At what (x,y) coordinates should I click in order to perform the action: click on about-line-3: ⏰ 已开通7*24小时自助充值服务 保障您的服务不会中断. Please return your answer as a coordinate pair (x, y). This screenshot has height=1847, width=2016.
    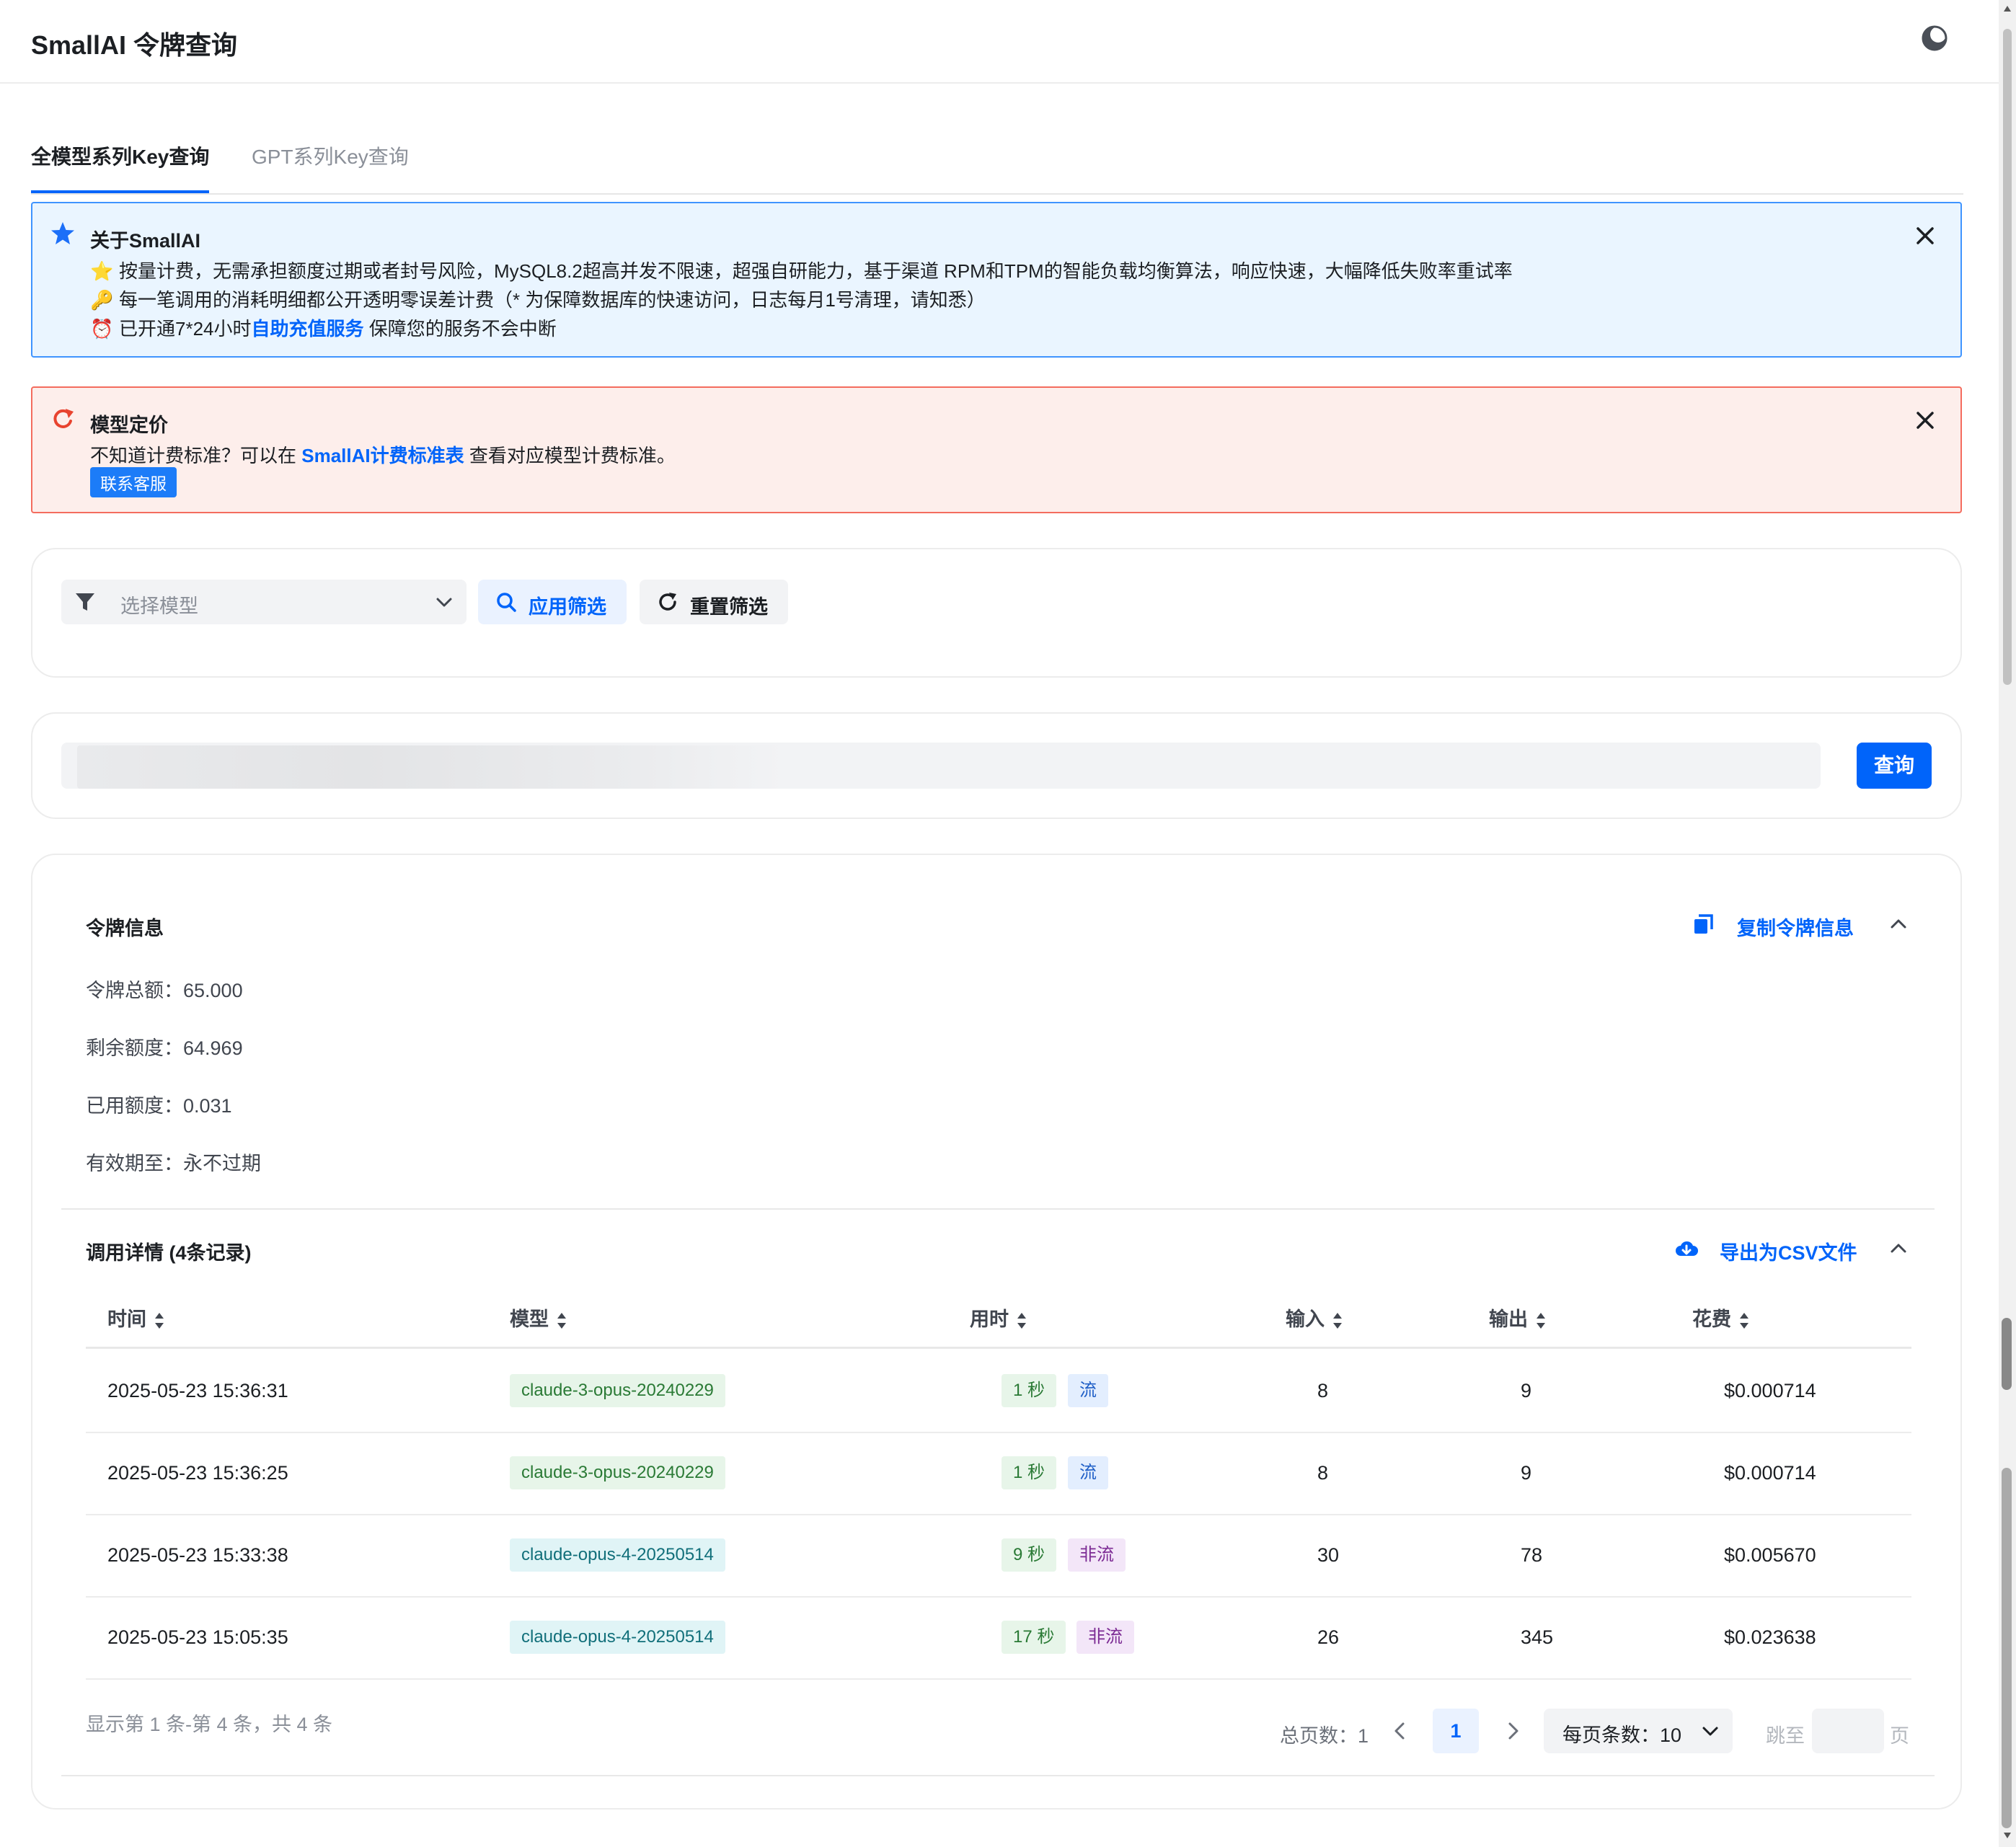
    Looking at the image, I should click on (323, 329).